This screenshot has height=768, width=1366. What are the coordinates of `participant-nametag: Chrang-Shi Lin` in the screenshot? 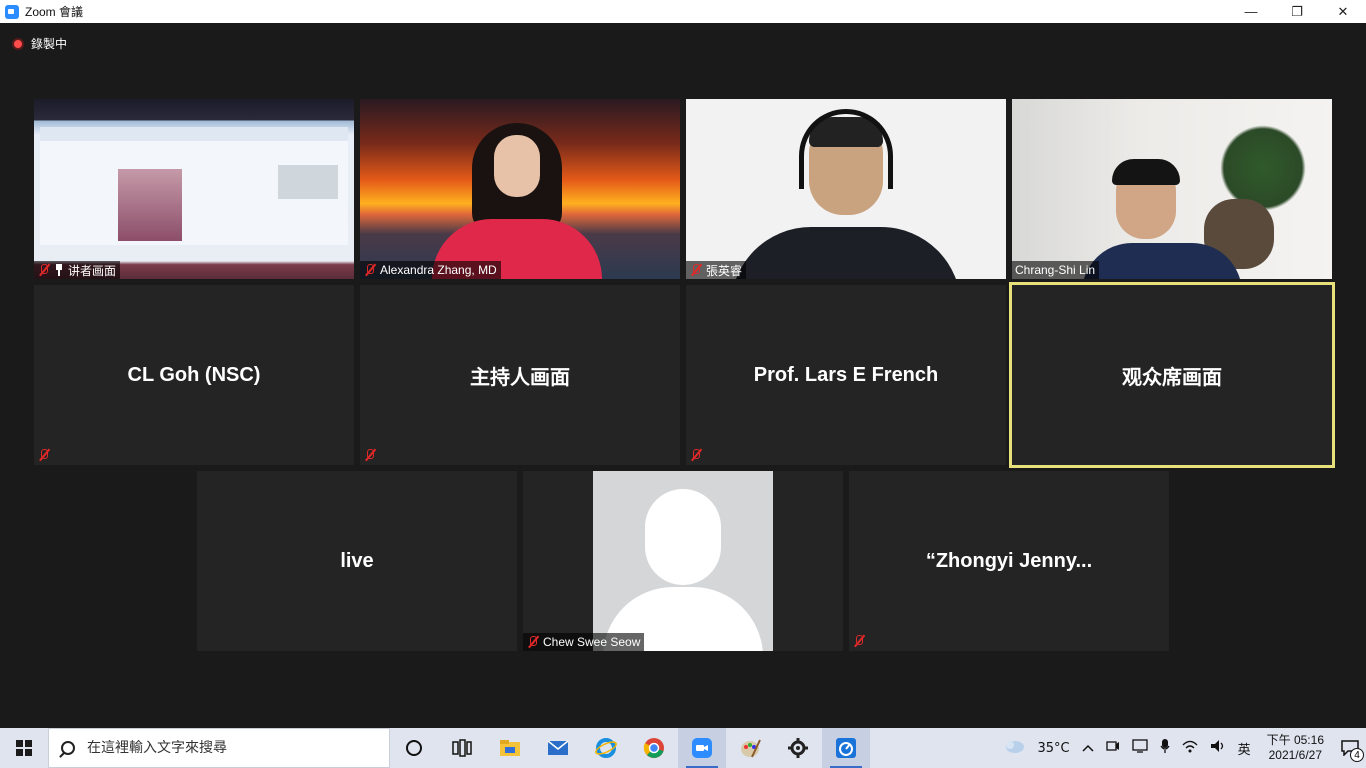 It's located at (1056, 270).